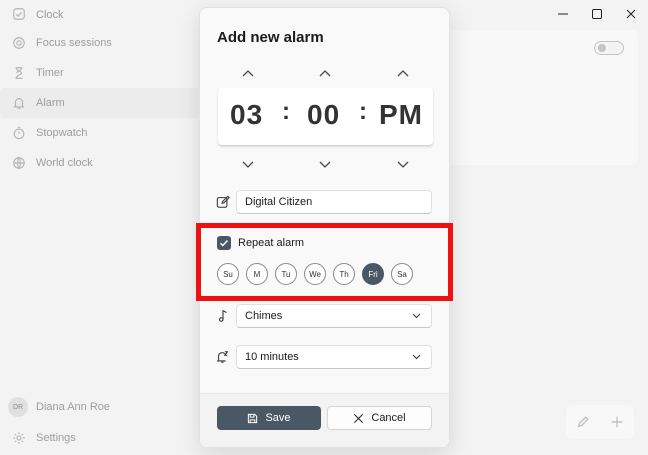 Image resolution: width=648 pixels, height=455 pixels. Describe the element at coordinates (62, 133) in the screenshot. I see `sidebar-item-label: Stopwatch` at that location.